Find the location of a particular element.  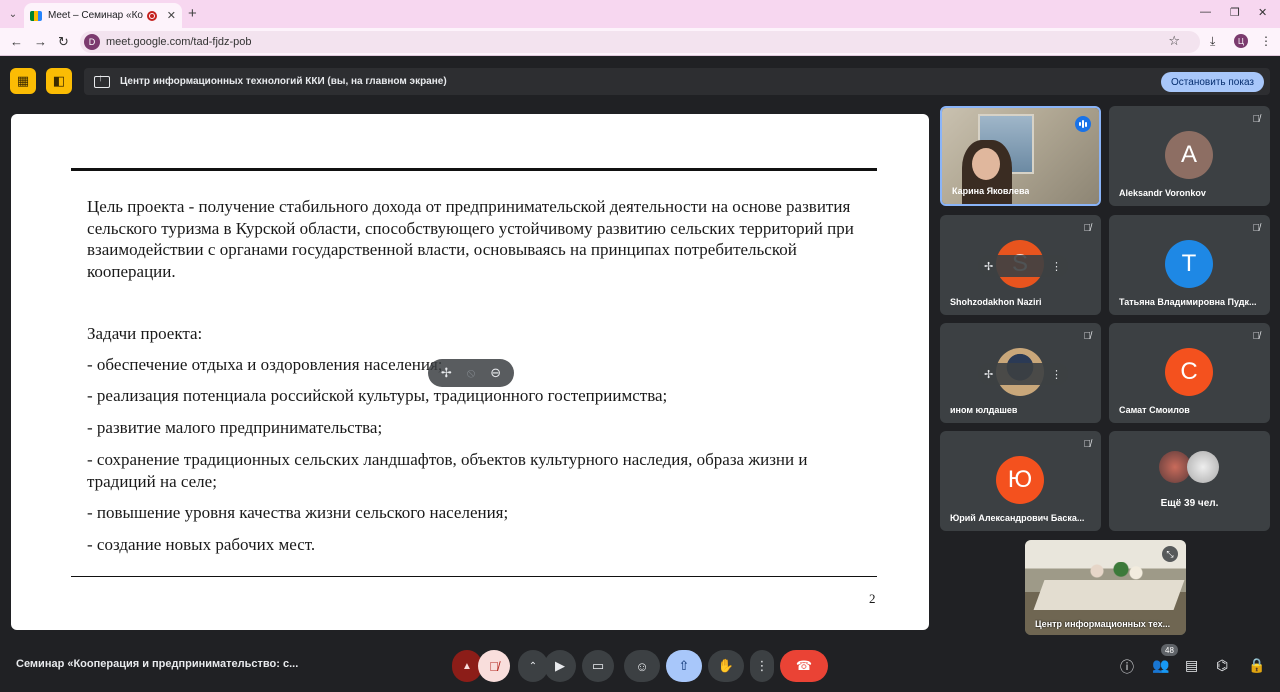

participant-tile: 🎙̸ S ✢ ⋮ Shohzodakhon Naziri is located at coordinates (1020, 265).